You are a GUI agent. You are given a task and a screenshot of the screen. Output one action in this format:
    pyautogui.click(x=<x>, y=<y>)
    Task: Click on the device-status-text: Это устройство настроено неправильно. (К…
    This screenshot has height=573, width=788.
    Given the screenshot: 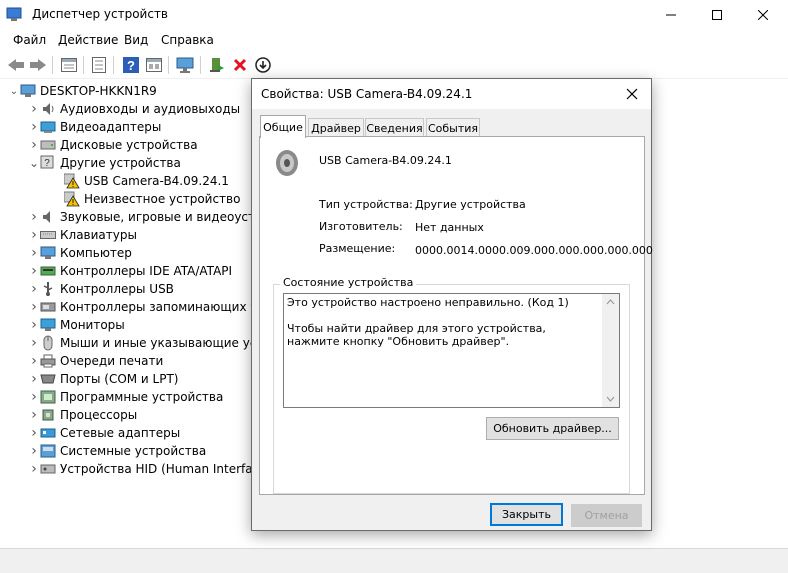 What is the action you would take?
    pyautogui.click(x=428, y=322)
    